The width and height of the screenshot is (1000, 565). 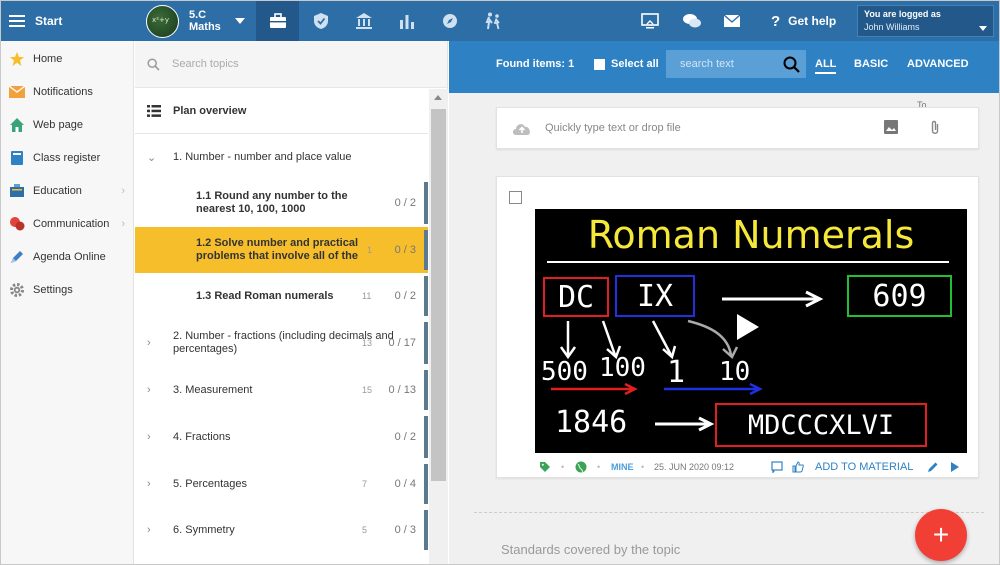 I want to click on start-label: Start, so click(x=49, y=21).